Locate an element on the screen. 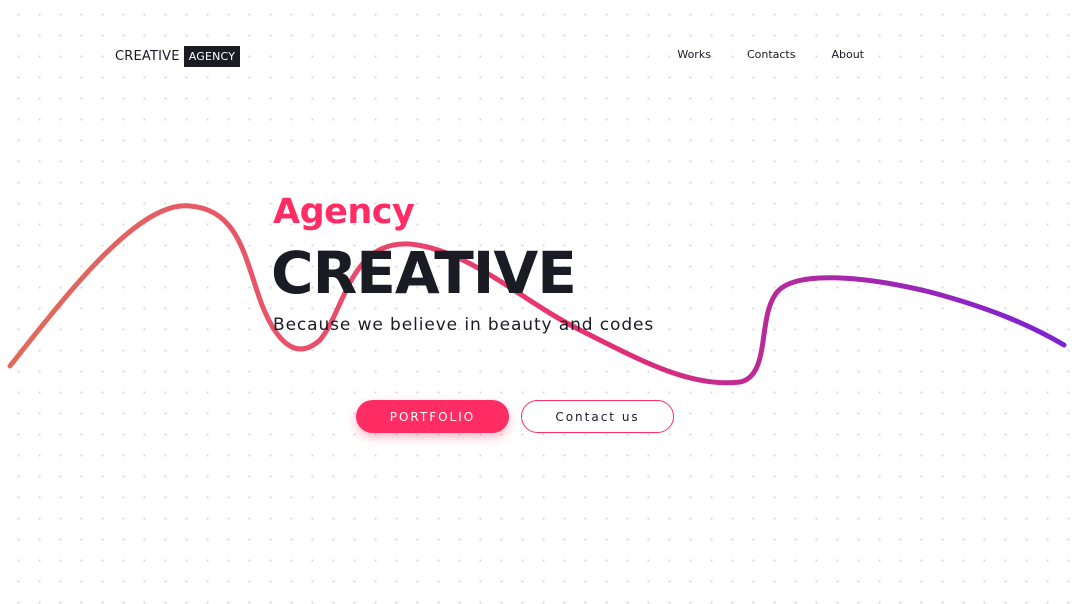 The width and height of the screenshot is (1074, 604). logo-text: CREATIVE is located at coordinates (147, 56).